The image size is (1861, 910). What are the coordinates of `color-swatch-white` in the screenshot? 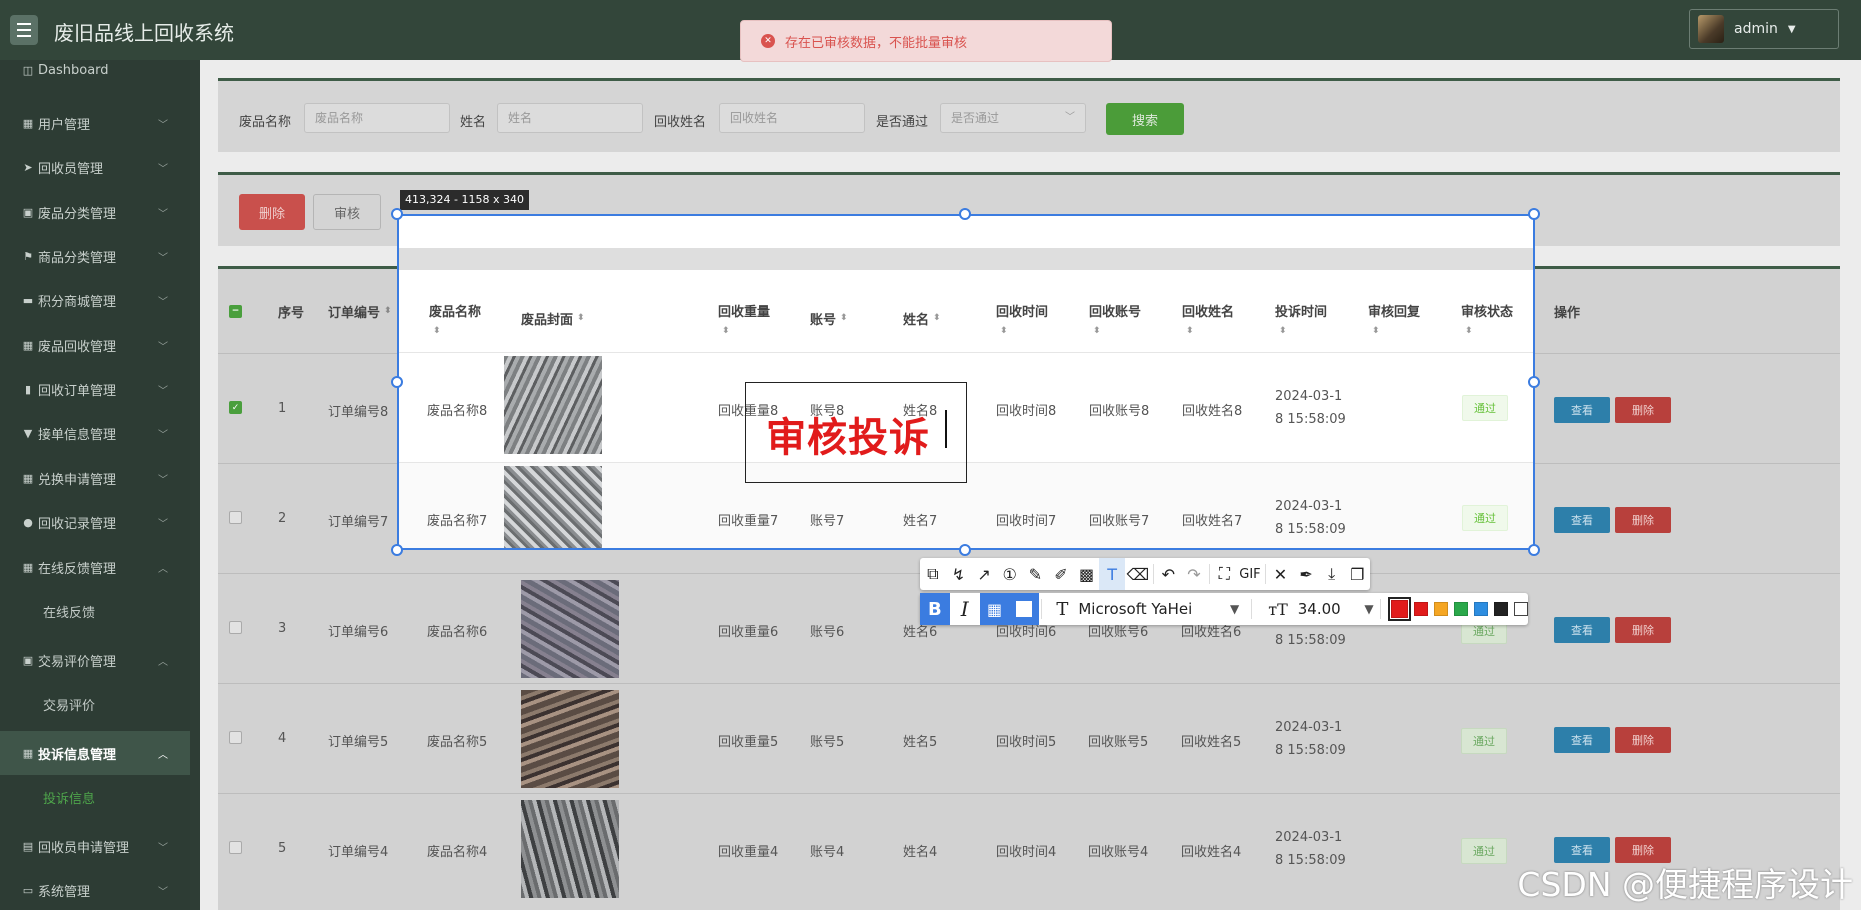 It's located at (1521, 609).